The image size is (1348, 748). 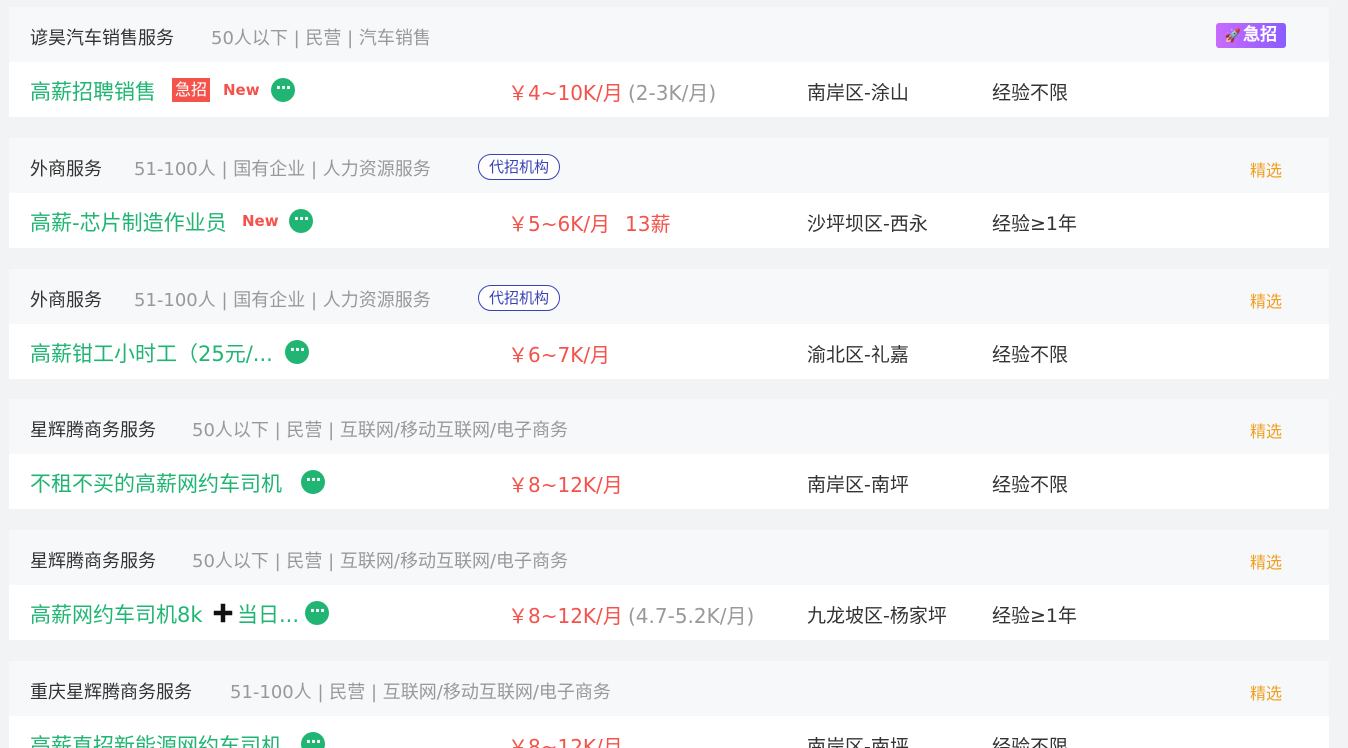 What do you see at coordinates (867, 224) in the screenshot?
I see `location: 沙坪坝区-西永` at bounding box center [867, 224].